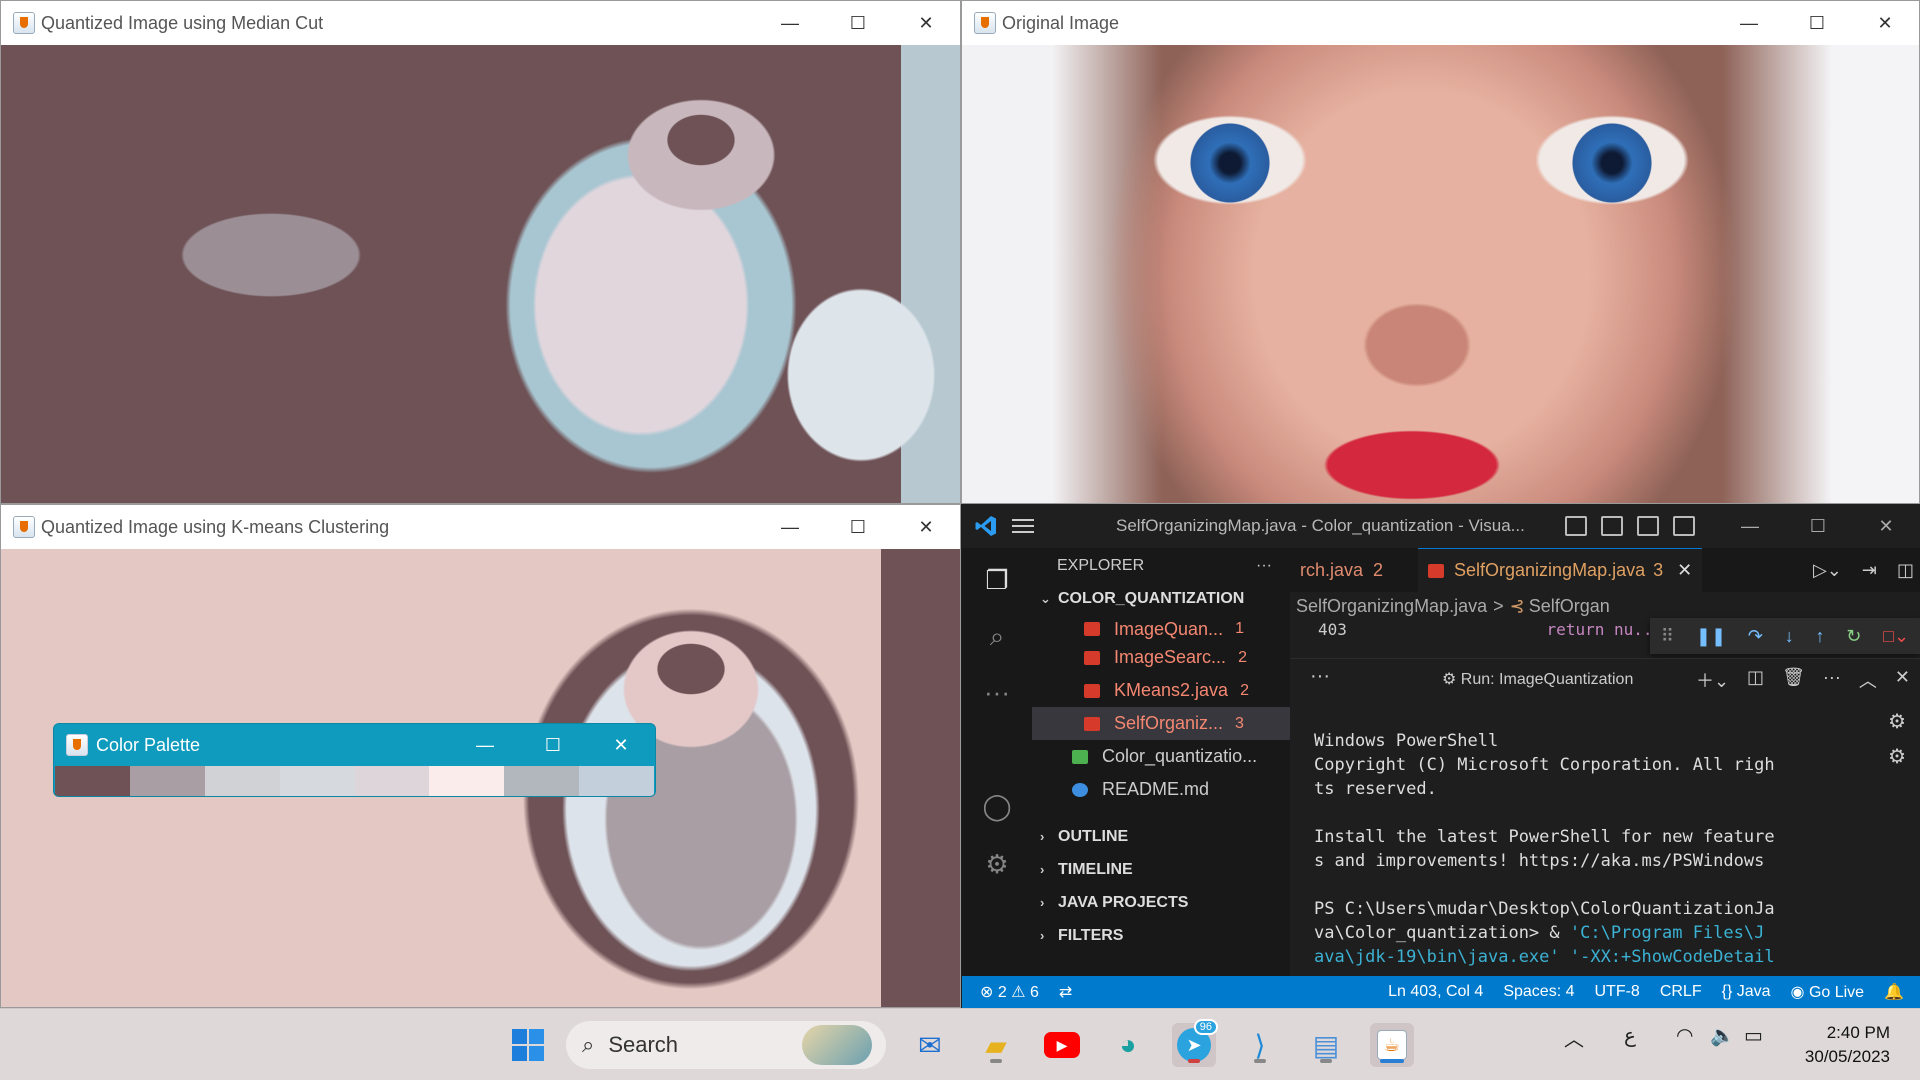  I want to click on notepad-icon: ▤, so click(1326, 1045).